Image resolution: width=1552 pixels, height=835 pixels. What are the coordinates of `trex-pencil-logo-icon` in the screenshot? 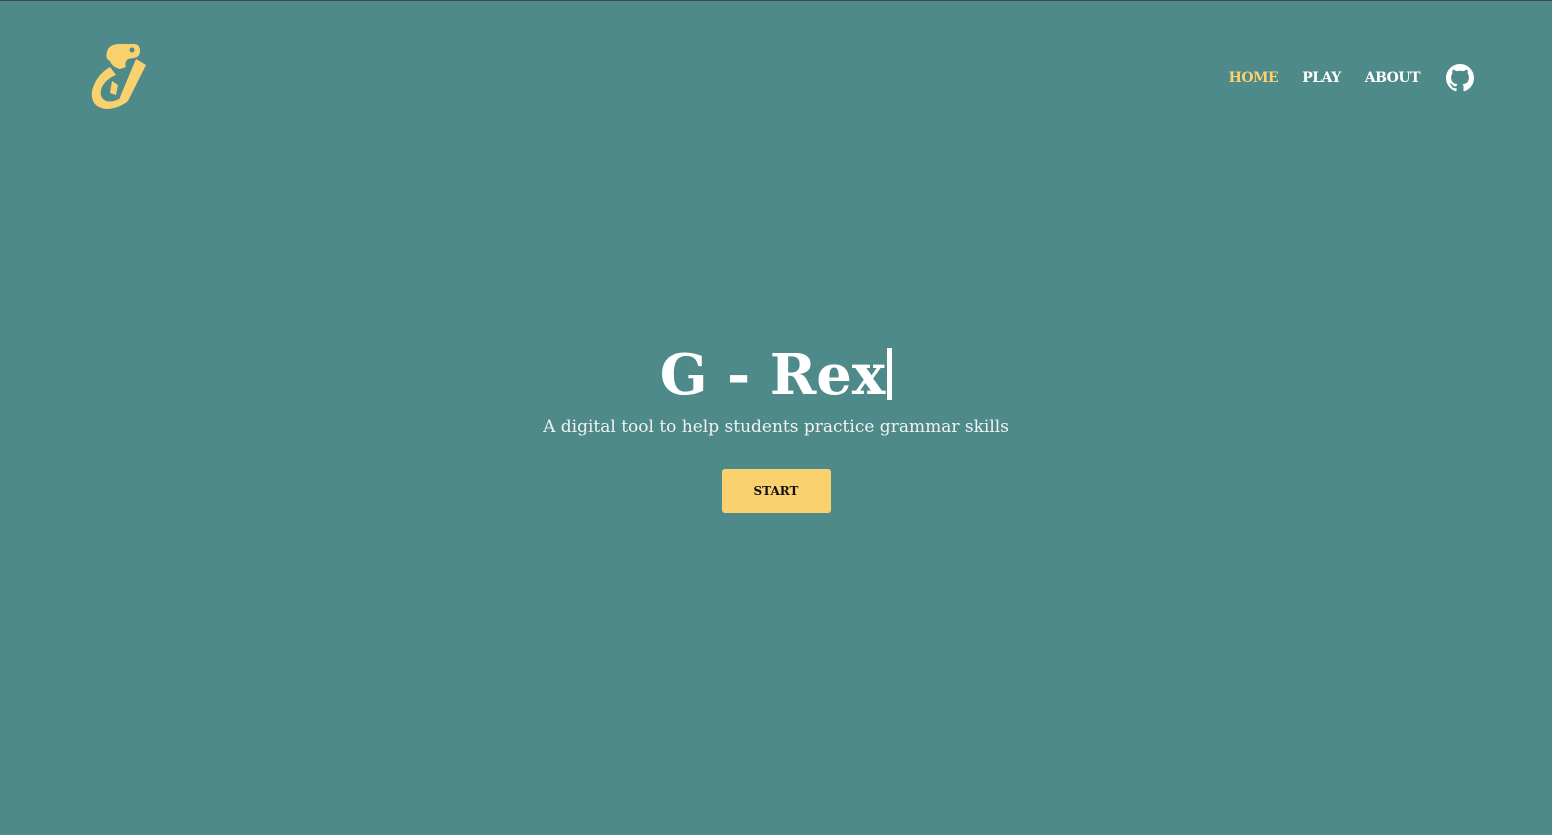 It's located at (118, 76).